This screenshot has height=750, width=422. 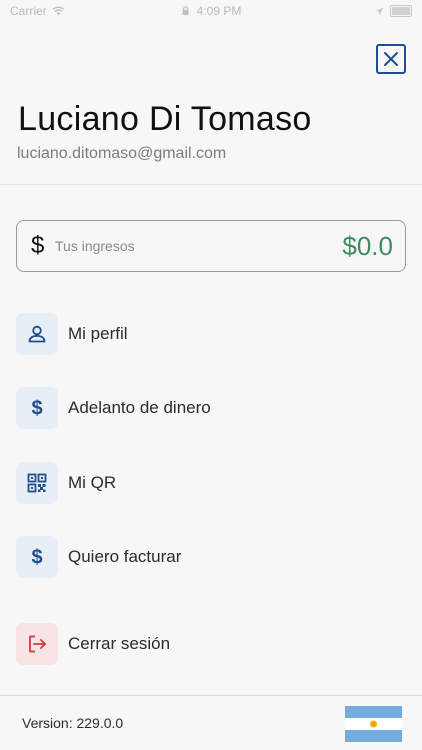 I want to click on income-amount: $0.0, so click(x=367, y=245).